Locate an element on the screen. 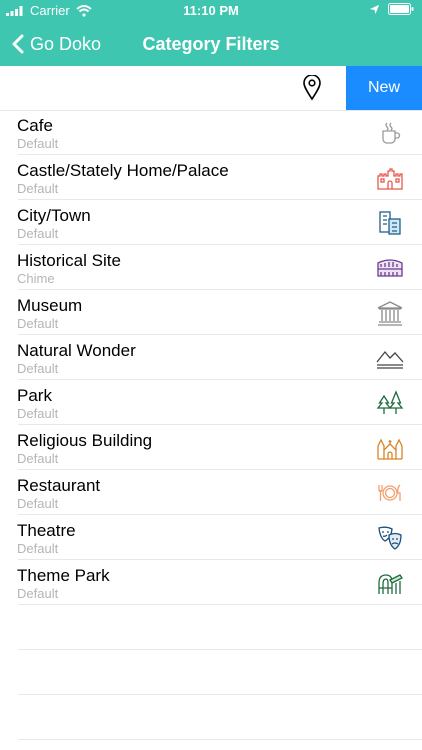 The image size is (422, 750). category-row-museum: Museum Default is located at coordinates (219, 312).